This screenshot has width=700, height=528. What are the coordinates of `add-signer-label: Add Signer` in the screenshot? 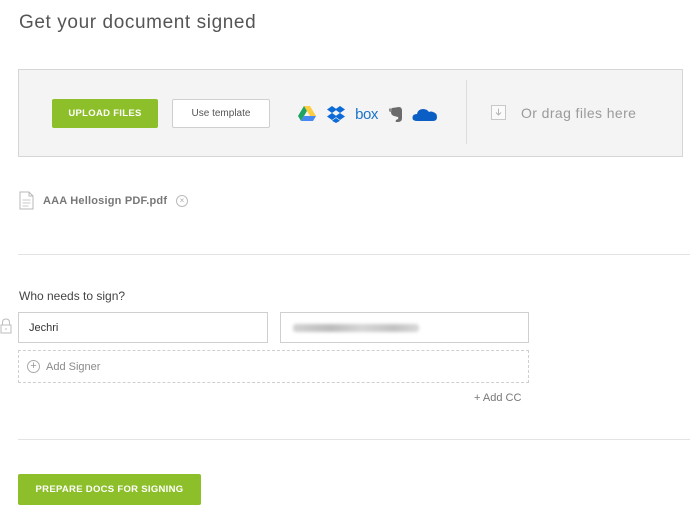 It's located at (73, 366).